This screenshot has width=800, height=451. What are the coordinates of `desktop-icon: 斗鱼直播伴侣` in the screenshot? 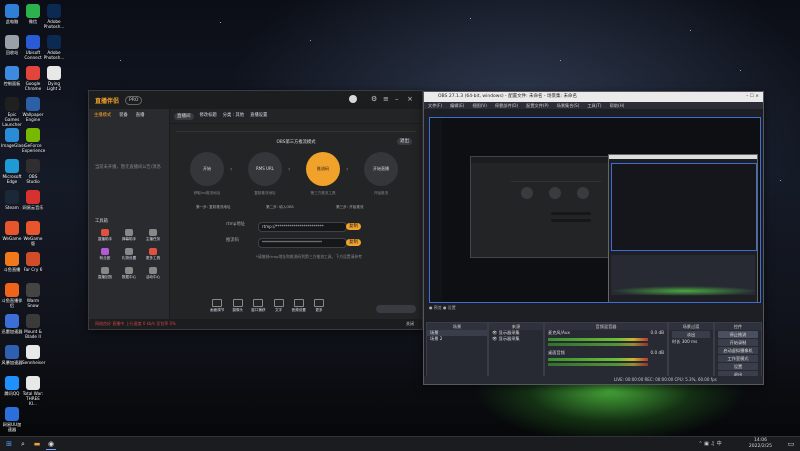 It's located at (12, 295).